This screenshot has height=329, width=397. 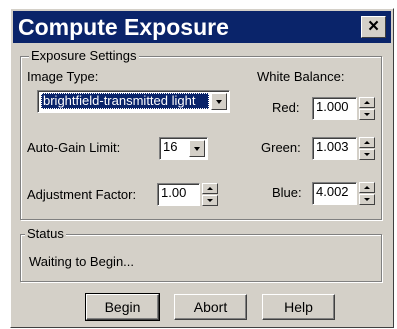 I want to click on close-icon: ×, so click(x=373, y=26).